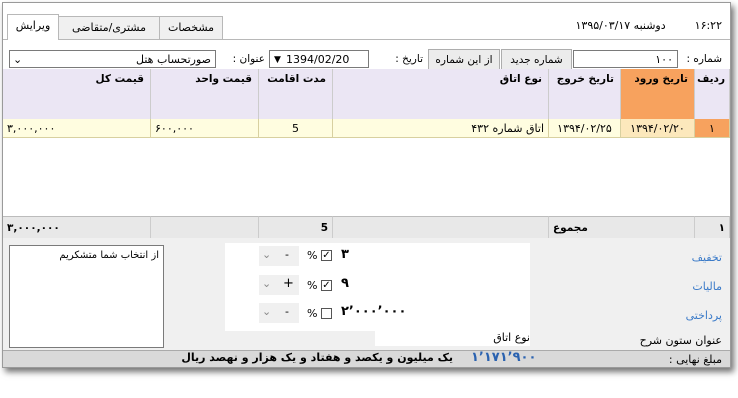  What do you see at coordinates (620, 25) in the screenshot?
I see `header-date: دوشنبه ۱۳۹۵/۰۳/۱۷` at bounding box center [620, 25].